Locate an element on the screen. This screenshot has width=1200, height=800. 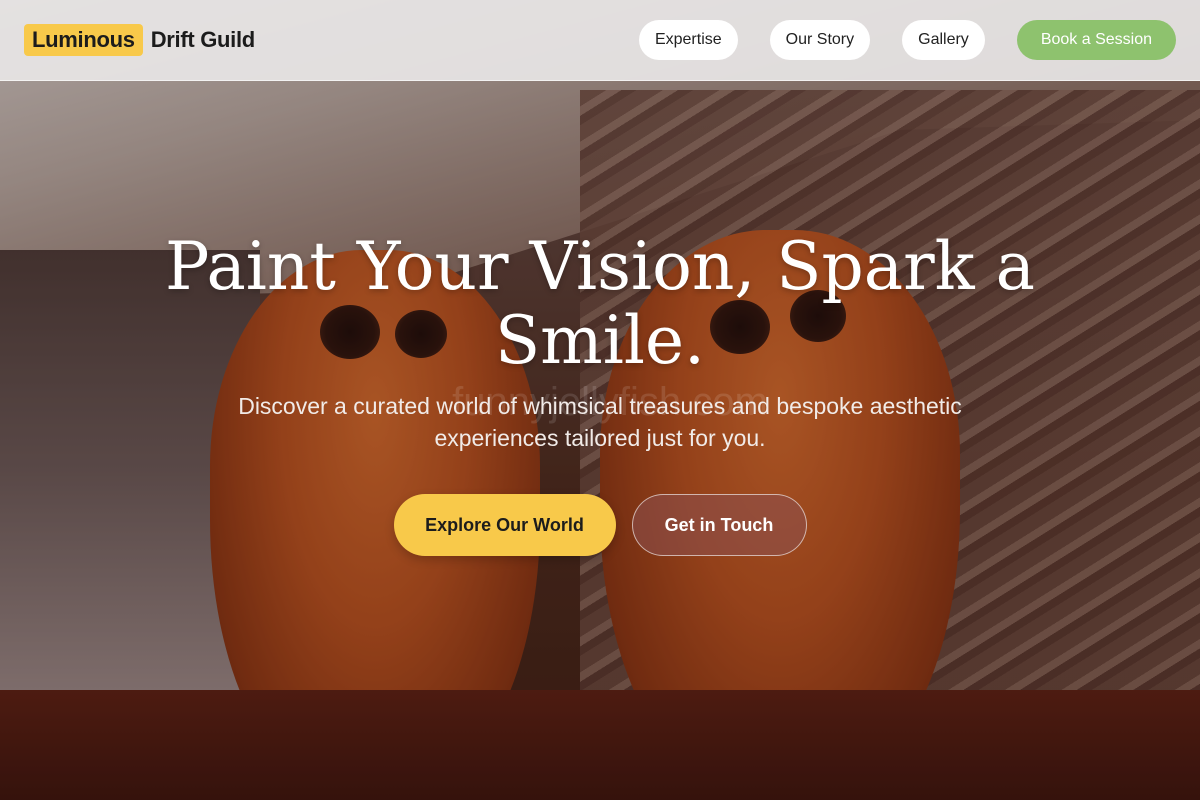
hero-headline: Paint Your Vision, Spark a Smile. is located at coordinates (600, 303).